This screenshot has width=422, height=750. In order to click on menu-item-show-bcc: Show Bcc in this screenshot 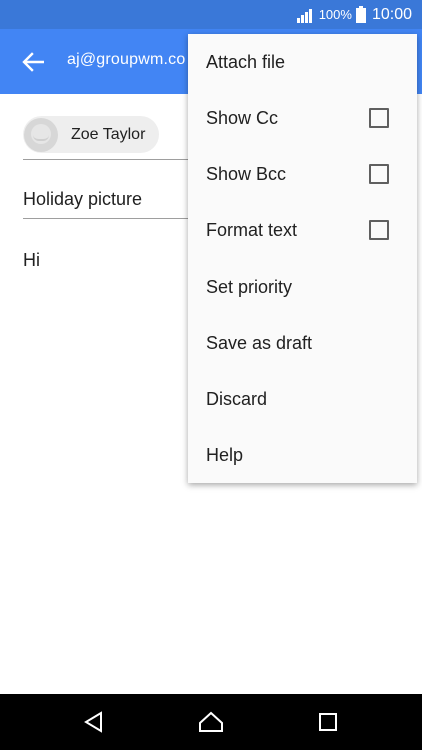, I will do `click(302, 174)`.